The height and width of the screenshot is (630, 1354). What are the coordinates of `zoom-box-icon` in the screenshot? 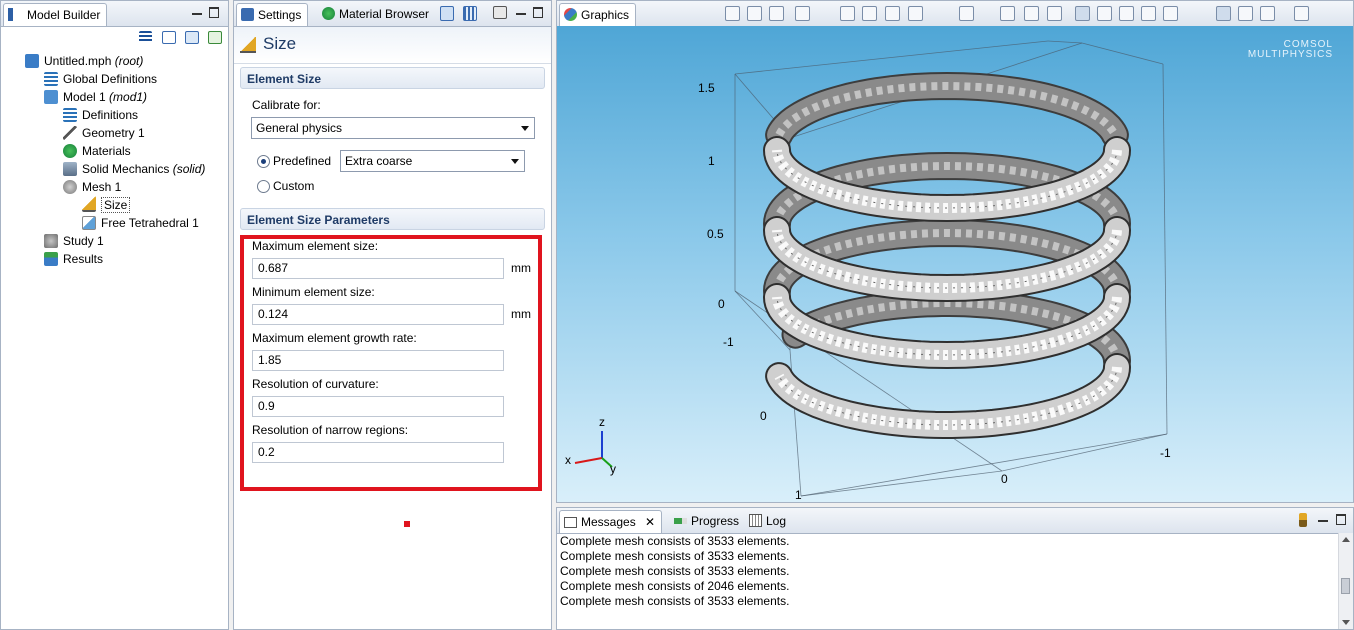 It's located at (892, 13).